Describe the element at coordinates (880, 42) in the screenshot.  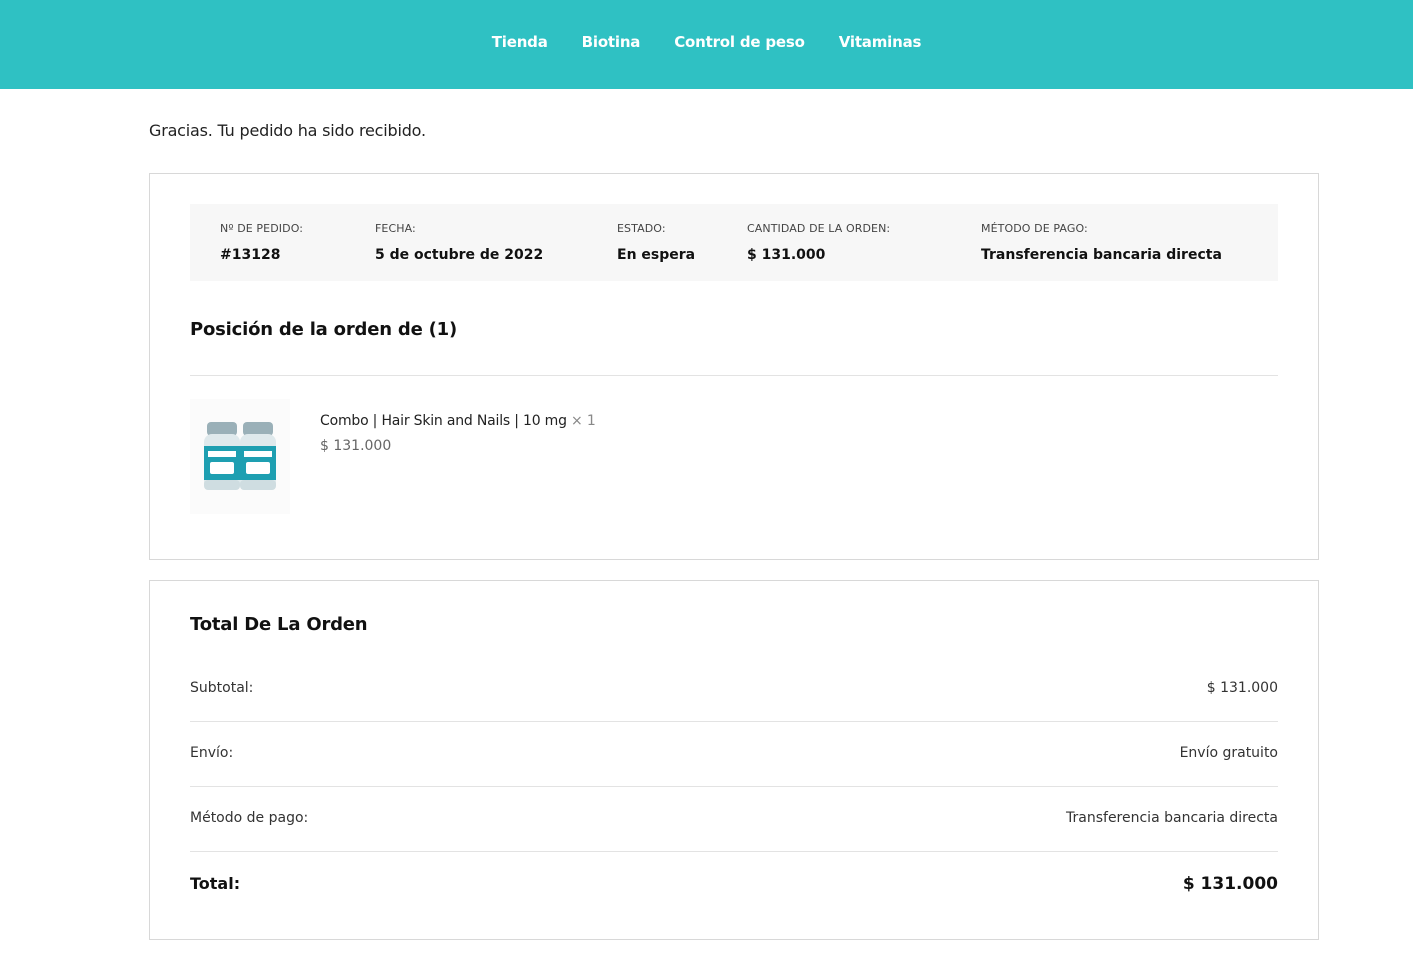
I see `nav-item-vitaminas: Vitaminas` at that location.